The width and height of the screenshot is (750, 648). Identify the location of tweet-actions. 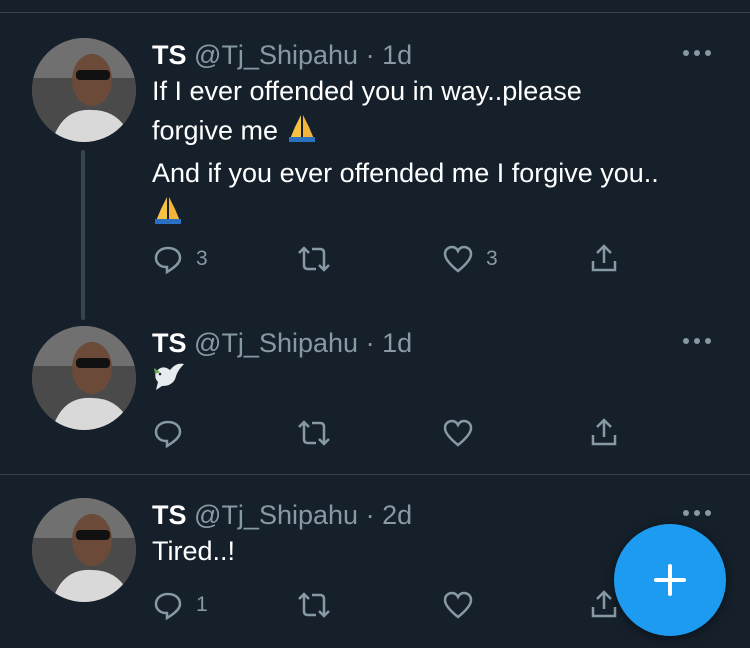
(392, 433).